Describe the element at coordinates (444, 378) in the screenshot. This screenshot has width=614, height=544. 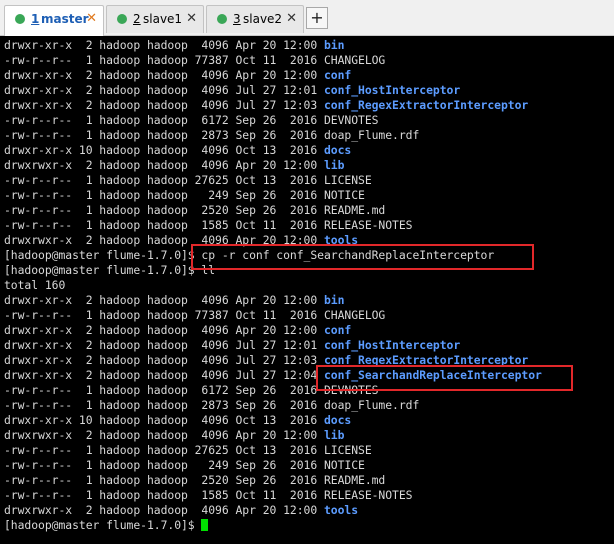
I see `highlight-box-new-directory` at that location.